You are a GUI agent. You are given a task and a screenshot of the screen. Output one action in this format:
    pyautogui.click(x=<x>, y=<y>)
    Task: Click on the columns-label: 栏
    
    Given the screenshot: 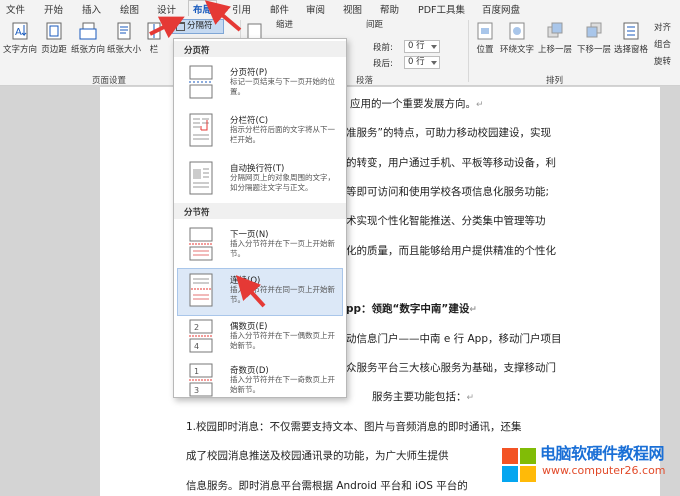 What is the action you would take?
    pyautogui.click(x=154, y=50)
    